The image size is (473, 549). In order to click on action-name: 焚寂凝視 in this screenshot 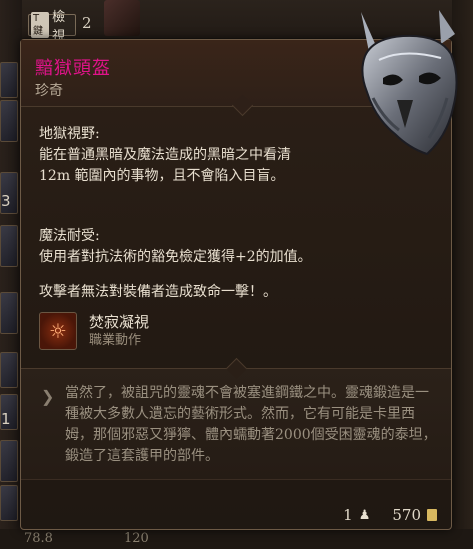, I will do `click(119, 322)`.